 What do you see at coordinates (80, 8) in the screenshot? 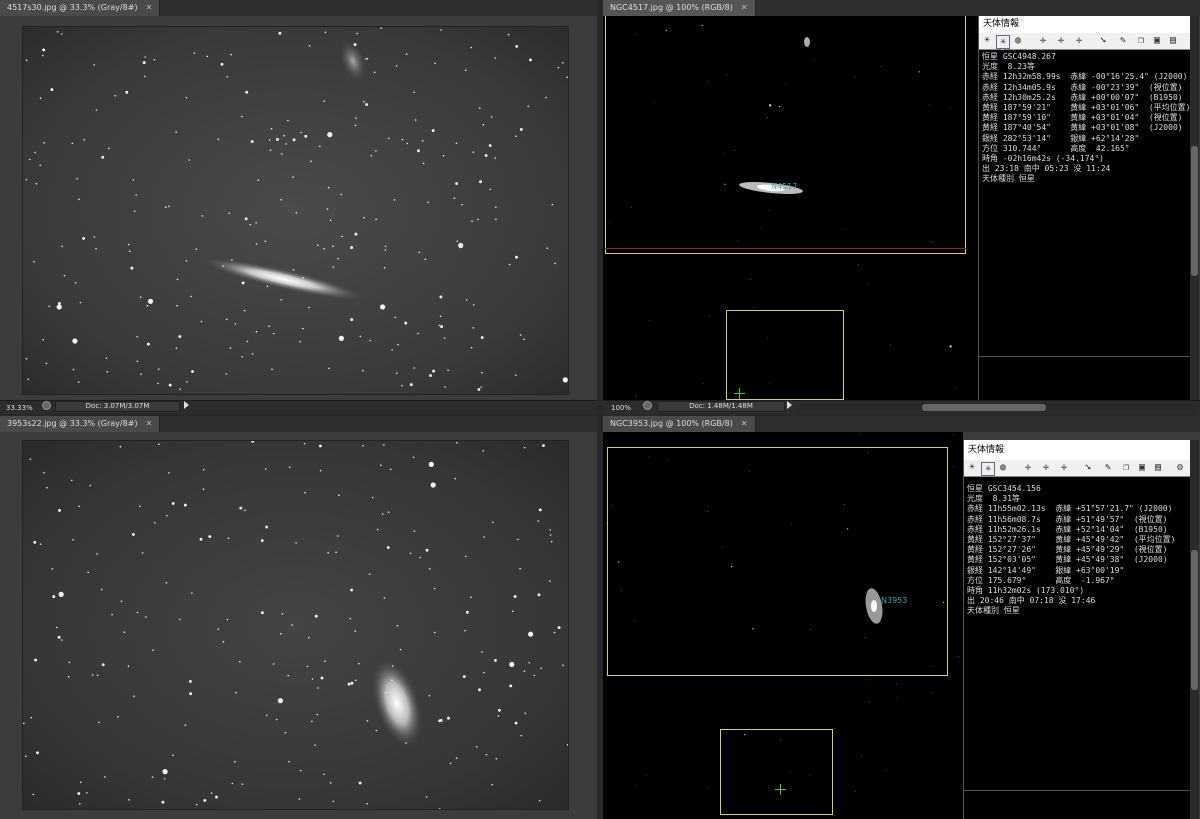
I see `document-tab-4517s30: 4517s30.jpg @ 33.3% (Gray/8#) ✕` at bounding box center [80, 8].